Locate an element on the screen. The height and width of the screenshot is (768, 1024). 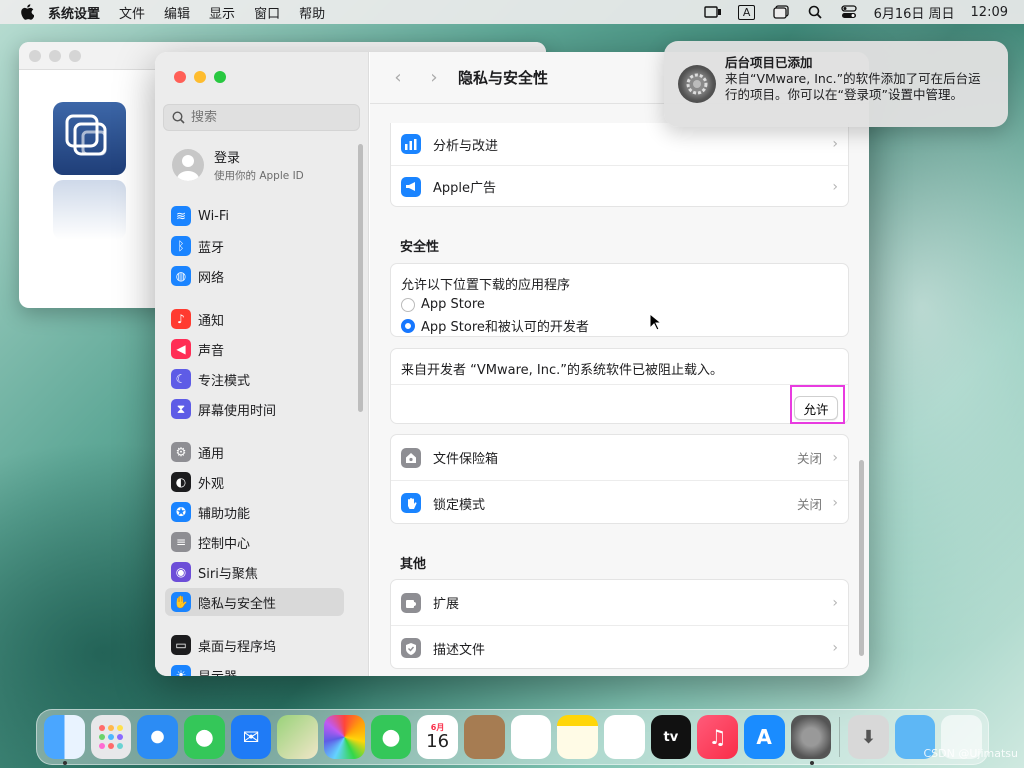
sidebar-item-10: ≡ 控制中心 is located at coordinates (254, 542).